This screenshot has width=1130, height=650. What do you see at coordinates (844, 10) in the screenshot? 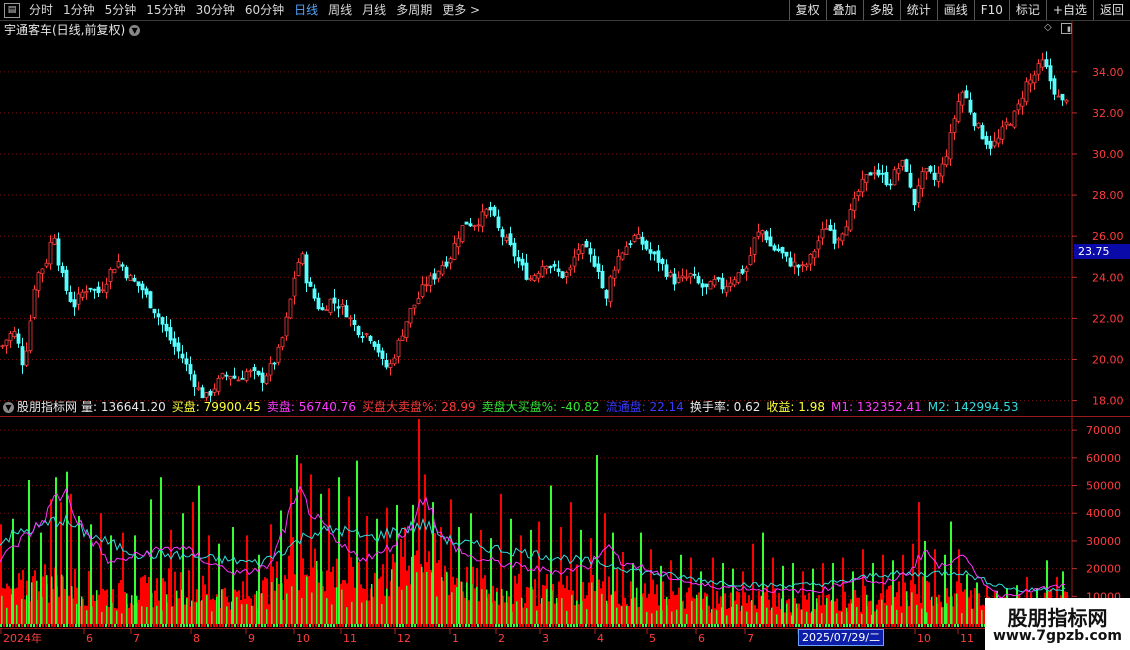
I see `toolbar-button-1: 叠加` at bounding box center [844, 10].